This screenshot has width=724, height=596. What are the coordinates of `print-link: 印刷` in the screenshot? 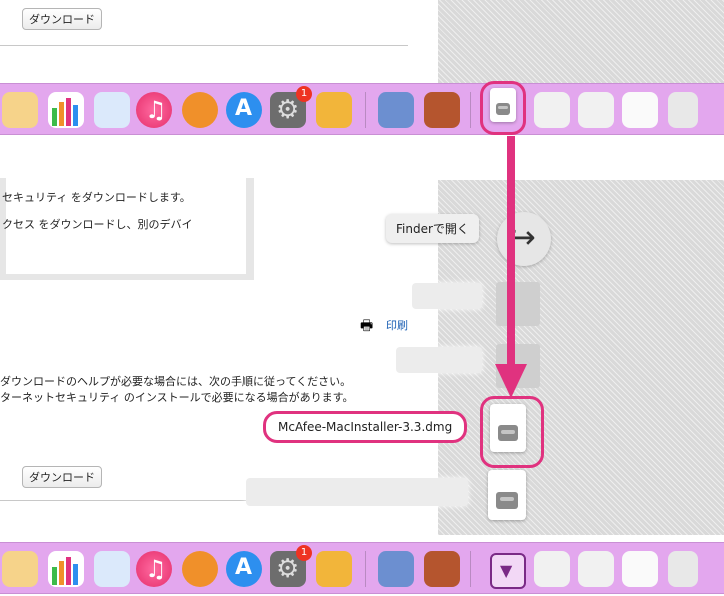 It's located at (397, 325).